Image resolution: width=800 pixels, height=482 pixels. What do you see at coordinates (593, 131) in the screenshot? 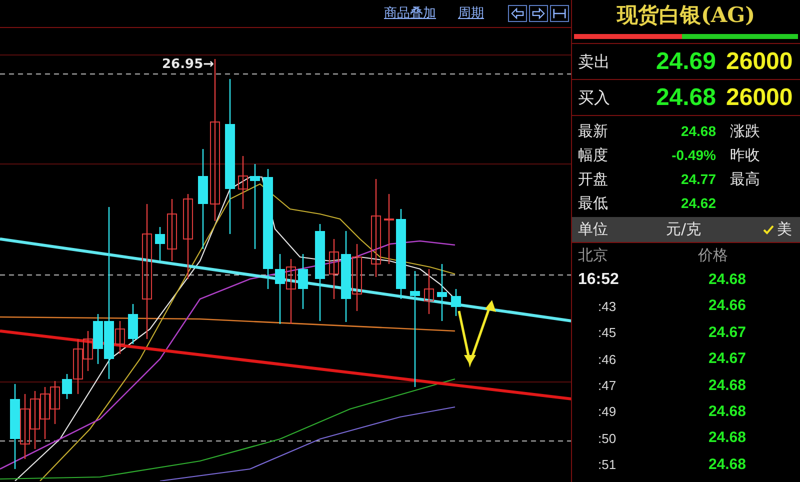
I see `stat-label: 最新` at bounding box center [593, 131].